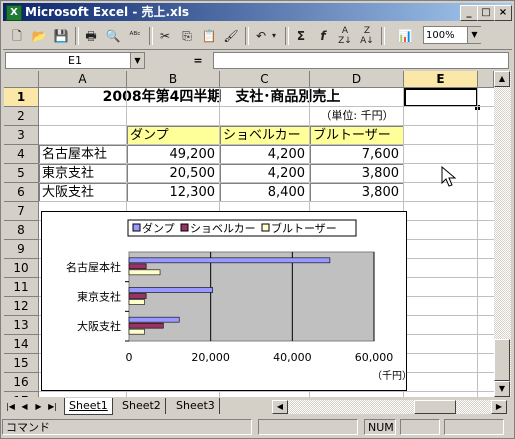 Image resolution: width=515 pixels, height=439 pixels. Describe the element at coordinates (357, 116) in the screenshot. I see `unit-label-cell: （単位: 千円）` at that location.